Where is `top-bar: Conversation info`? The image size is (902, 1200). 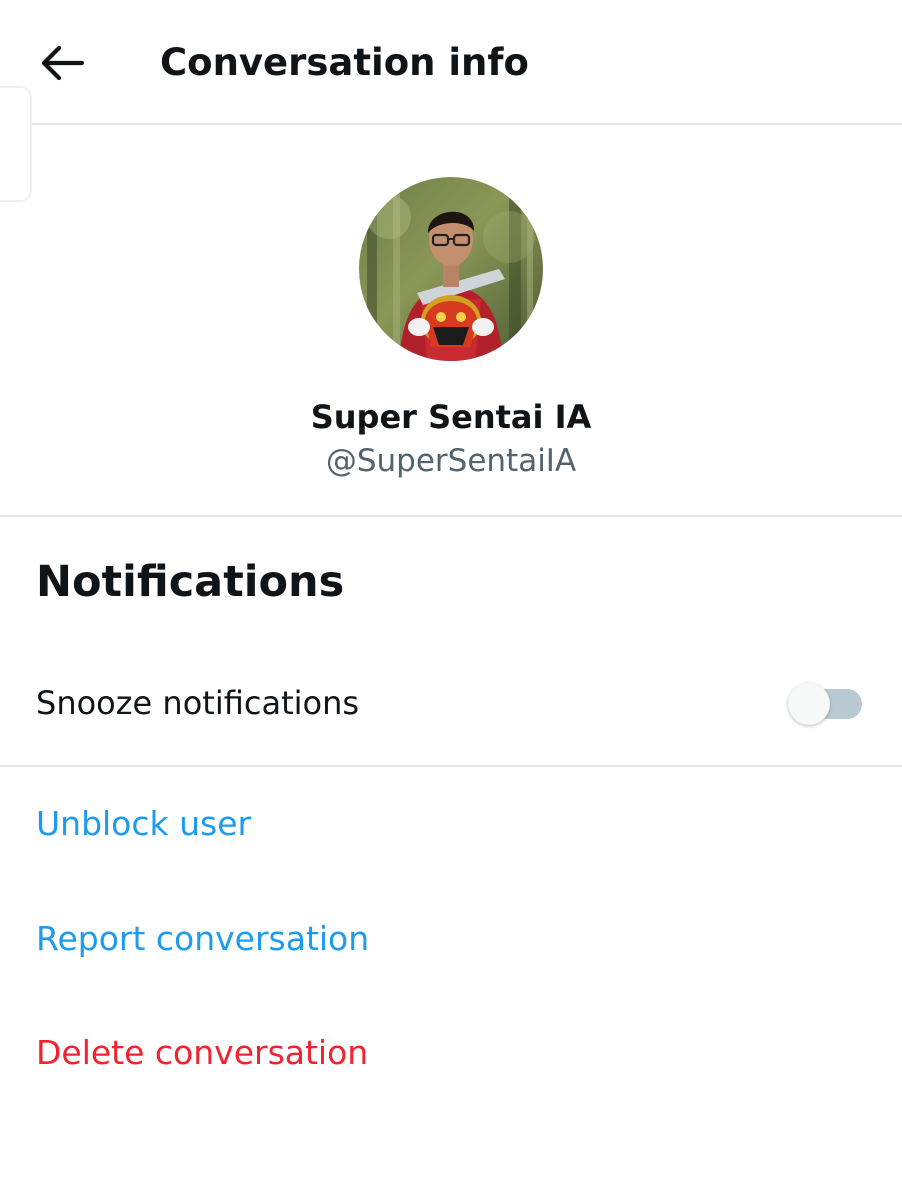 top-bar: Conversation info is located at coordinates (451, 62).